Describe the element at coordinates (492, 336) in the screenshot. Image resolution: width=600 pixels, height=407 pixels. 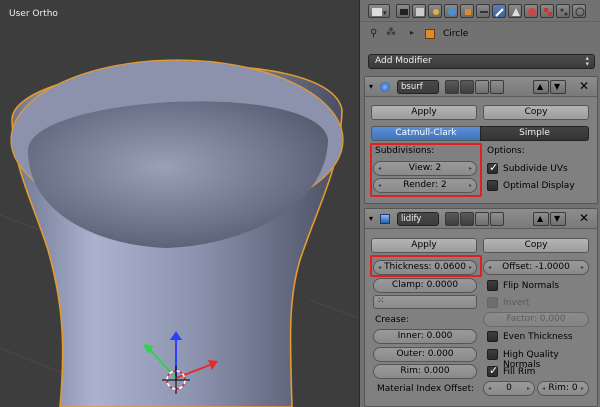
I see `even-thickness-checkbox` at that location.